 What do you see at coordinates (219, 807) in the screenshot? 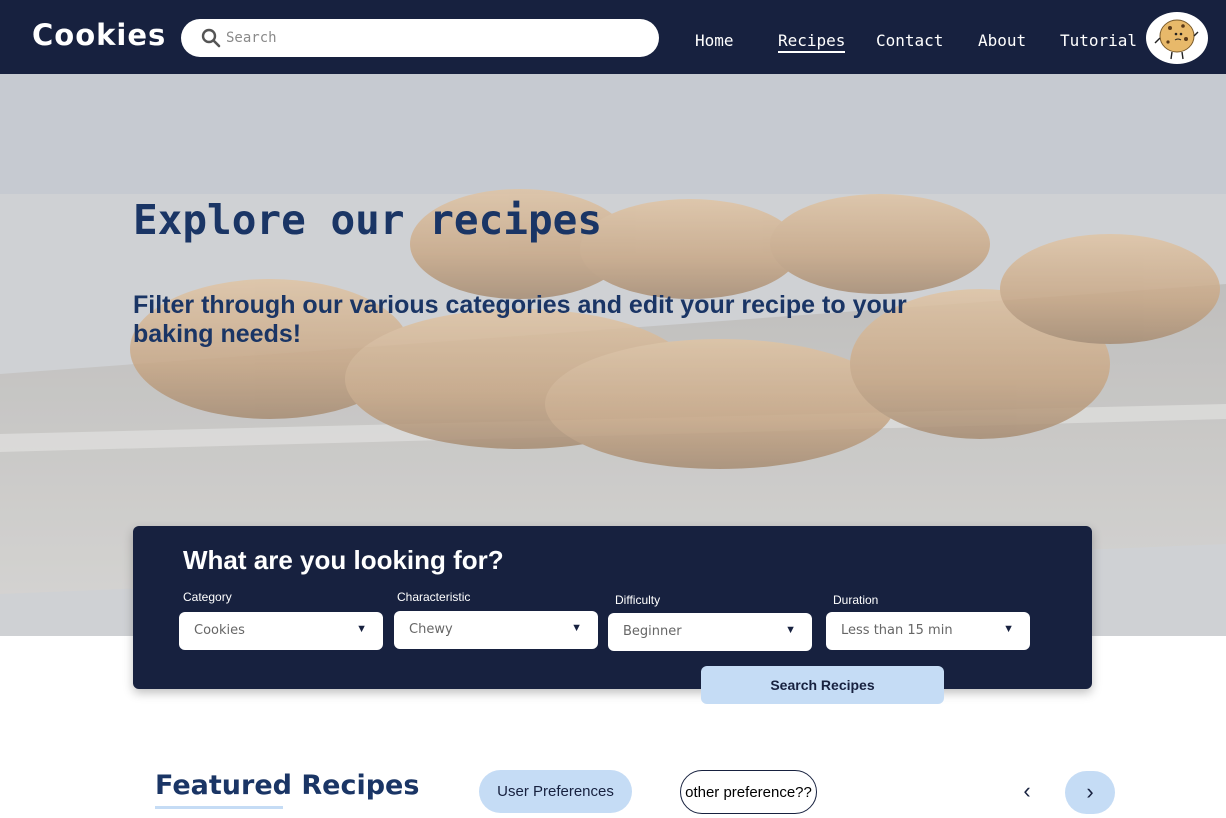
I see `heading-underline` at bounding box center [219, 807].